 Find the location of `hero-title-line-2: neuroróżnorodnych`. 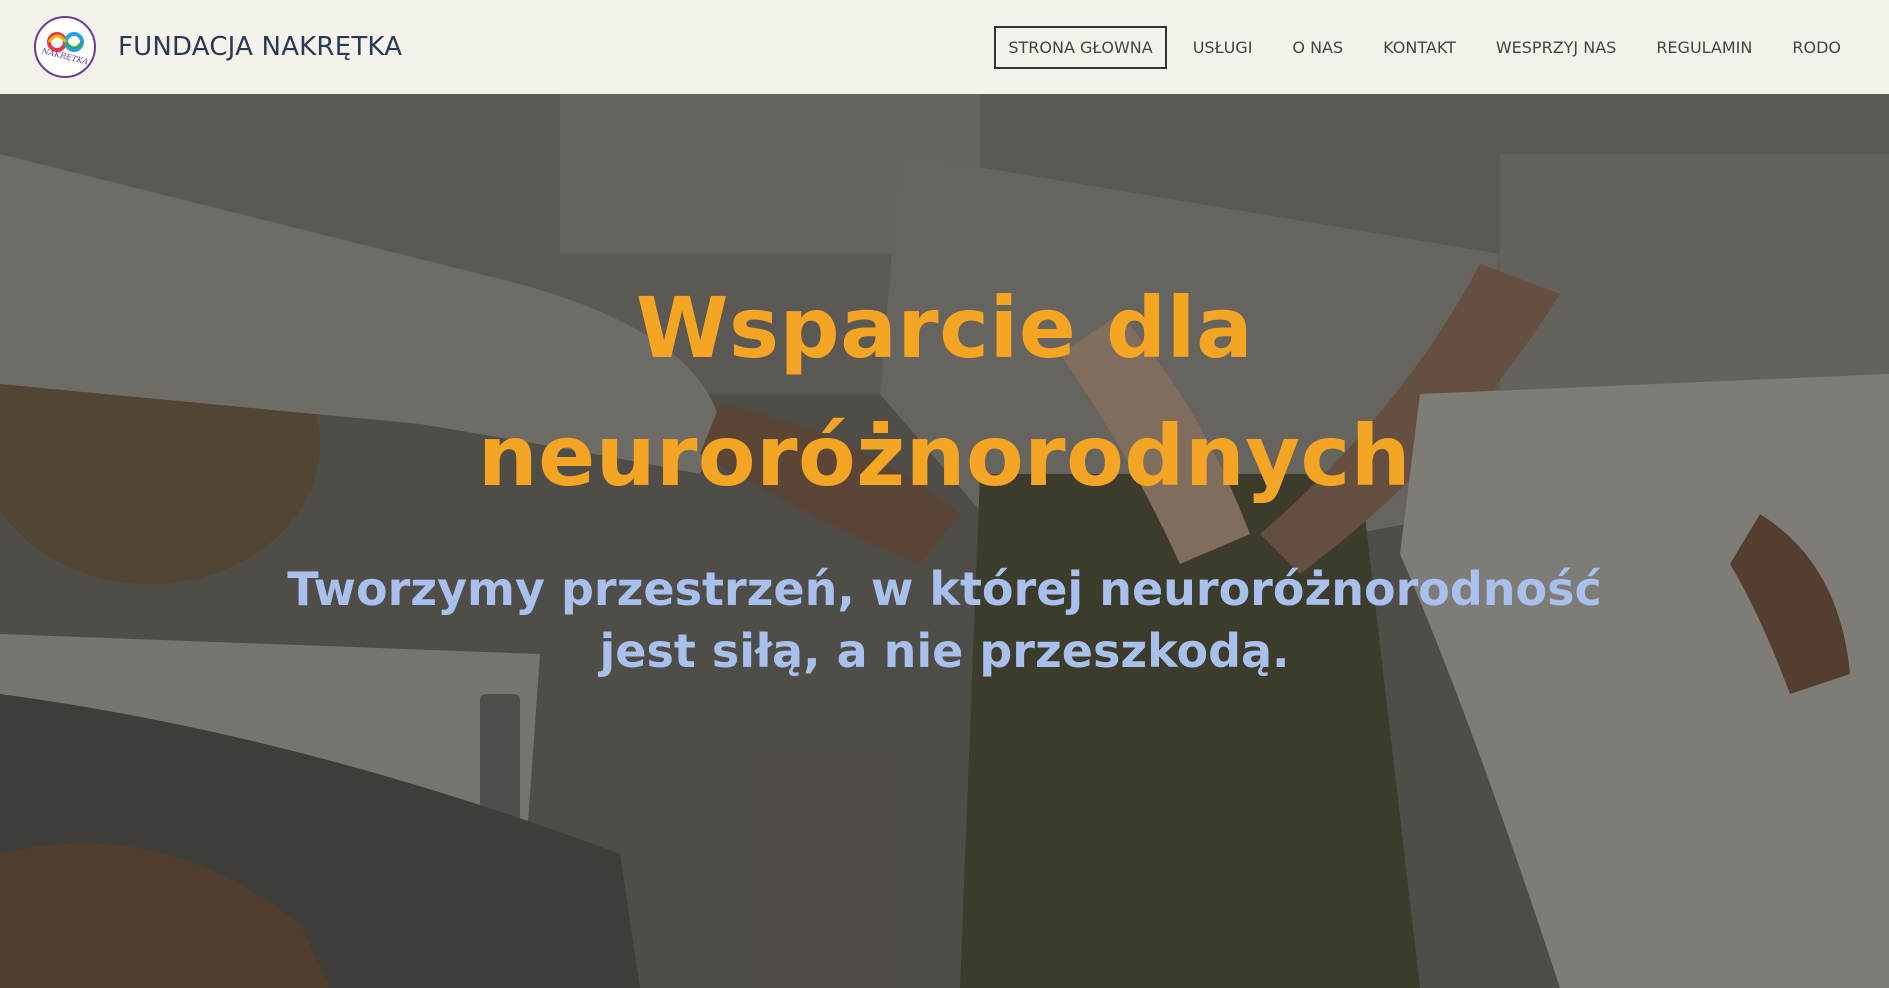

hero-title-line-2: neuroróżnorodnych is located at coordinates (944, 456).